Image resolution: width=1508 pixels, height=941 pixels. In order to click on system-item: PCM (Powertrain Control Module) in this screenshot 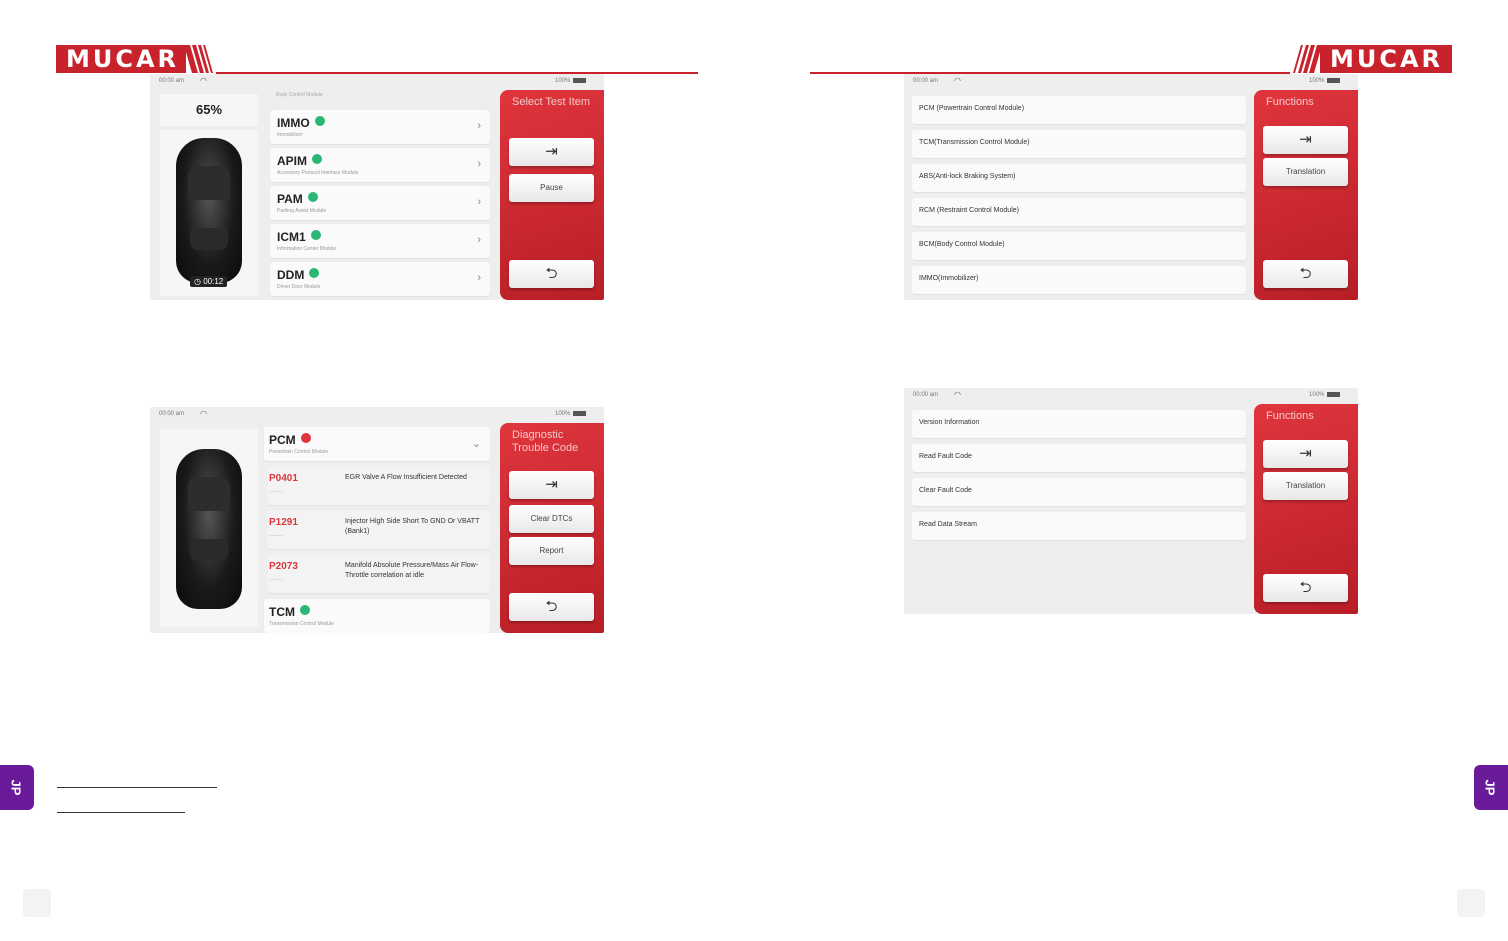, I will do `click(1079, 110)`.